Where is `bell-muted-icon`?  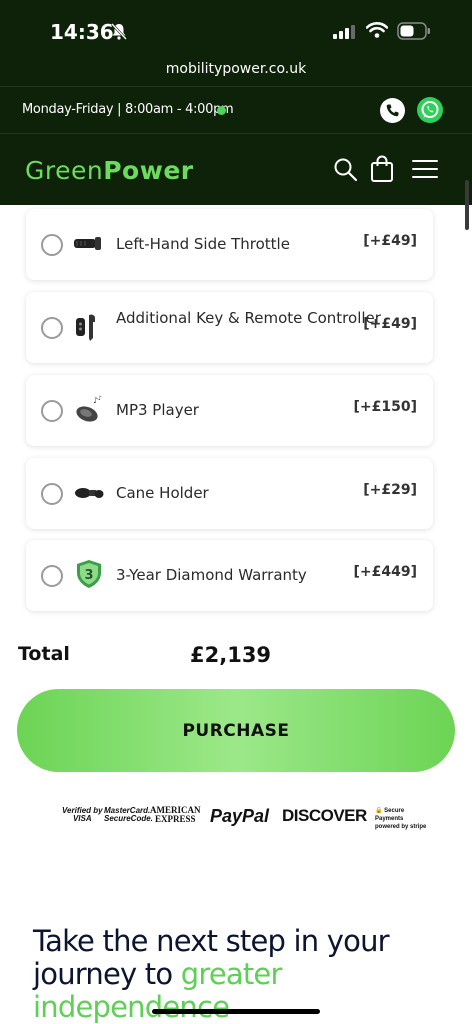
bell-muted-icon is located at coordinates (119, 31).